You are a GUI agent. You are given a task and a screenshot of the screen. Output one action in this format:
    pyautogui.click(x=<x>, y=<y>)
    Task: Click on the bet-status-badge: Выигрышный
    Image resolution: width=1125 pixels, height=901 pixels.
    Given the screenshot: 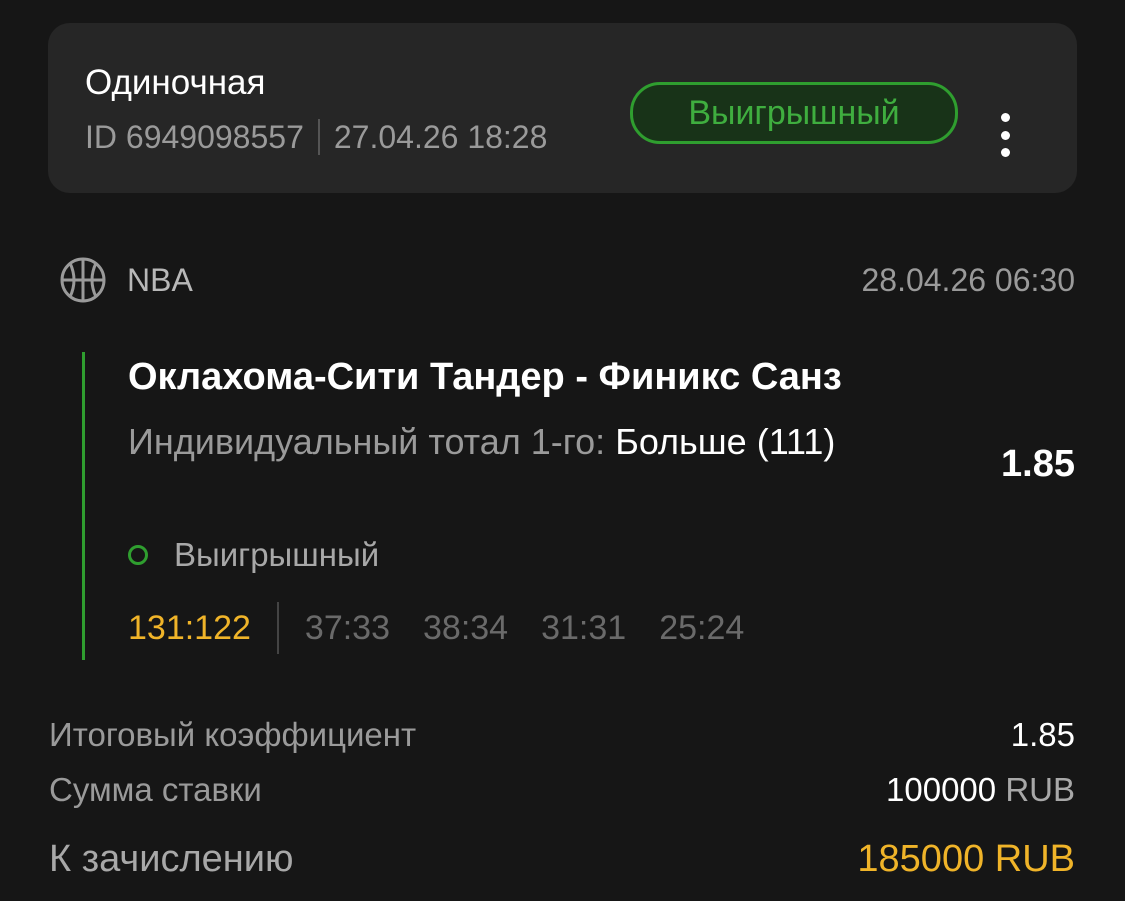 What is the action you would take?
    pyautogui.click(x=794, y=113)
    